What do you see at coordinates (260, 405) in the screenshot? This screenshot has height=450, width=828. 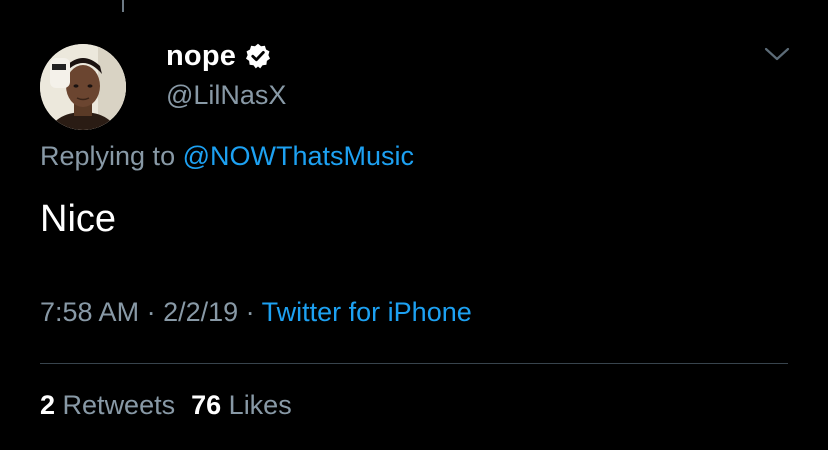 I see `like-label: Likes` at bounding box center [260, 405].